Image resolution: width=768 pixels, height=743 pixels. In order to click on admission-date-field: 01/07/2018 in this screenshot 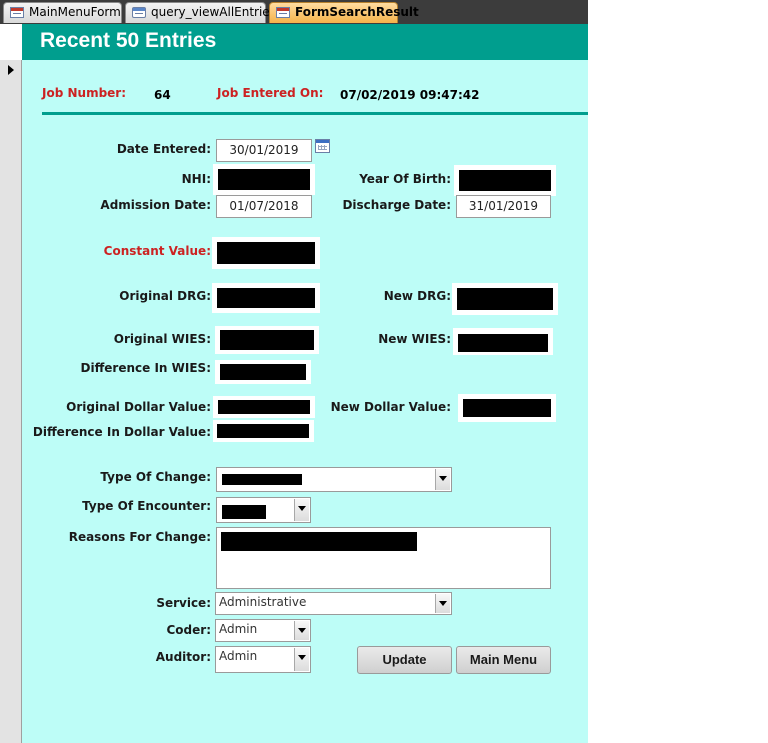, I will do `click(264, 206)`.